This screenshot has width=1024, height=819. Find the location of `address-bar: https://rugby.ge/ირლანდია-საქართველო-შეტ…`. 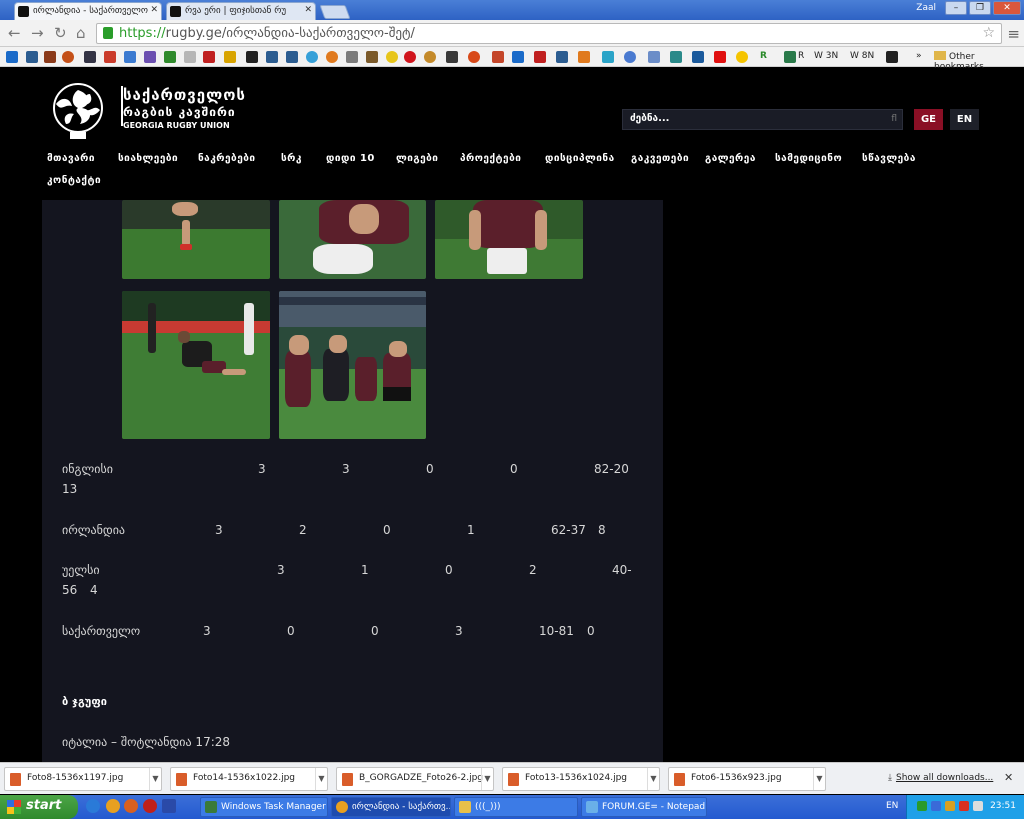

address-bar: https://rugby.ge/ირლანდია-საქართველო-შეტ… is located at coordinates (549, 33).